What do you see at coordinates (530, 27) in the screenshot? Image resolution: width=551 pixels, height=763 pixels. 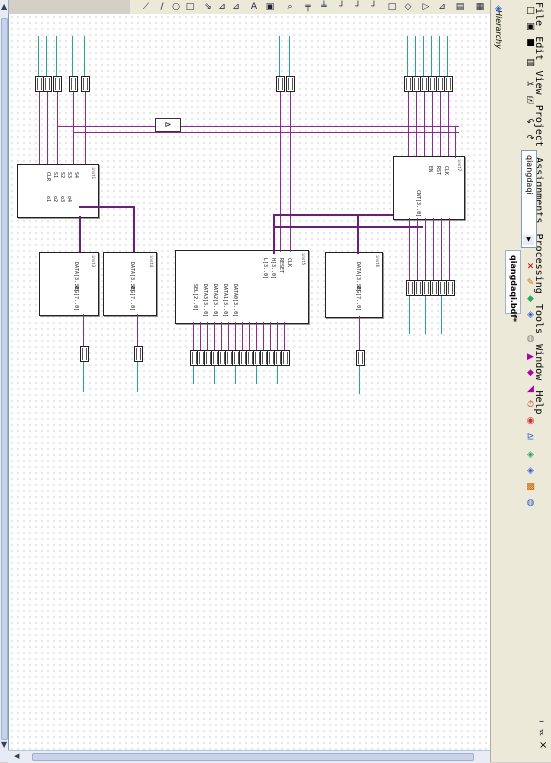 I see `open-file-icon: ▣` at bounding box center [530, 27].